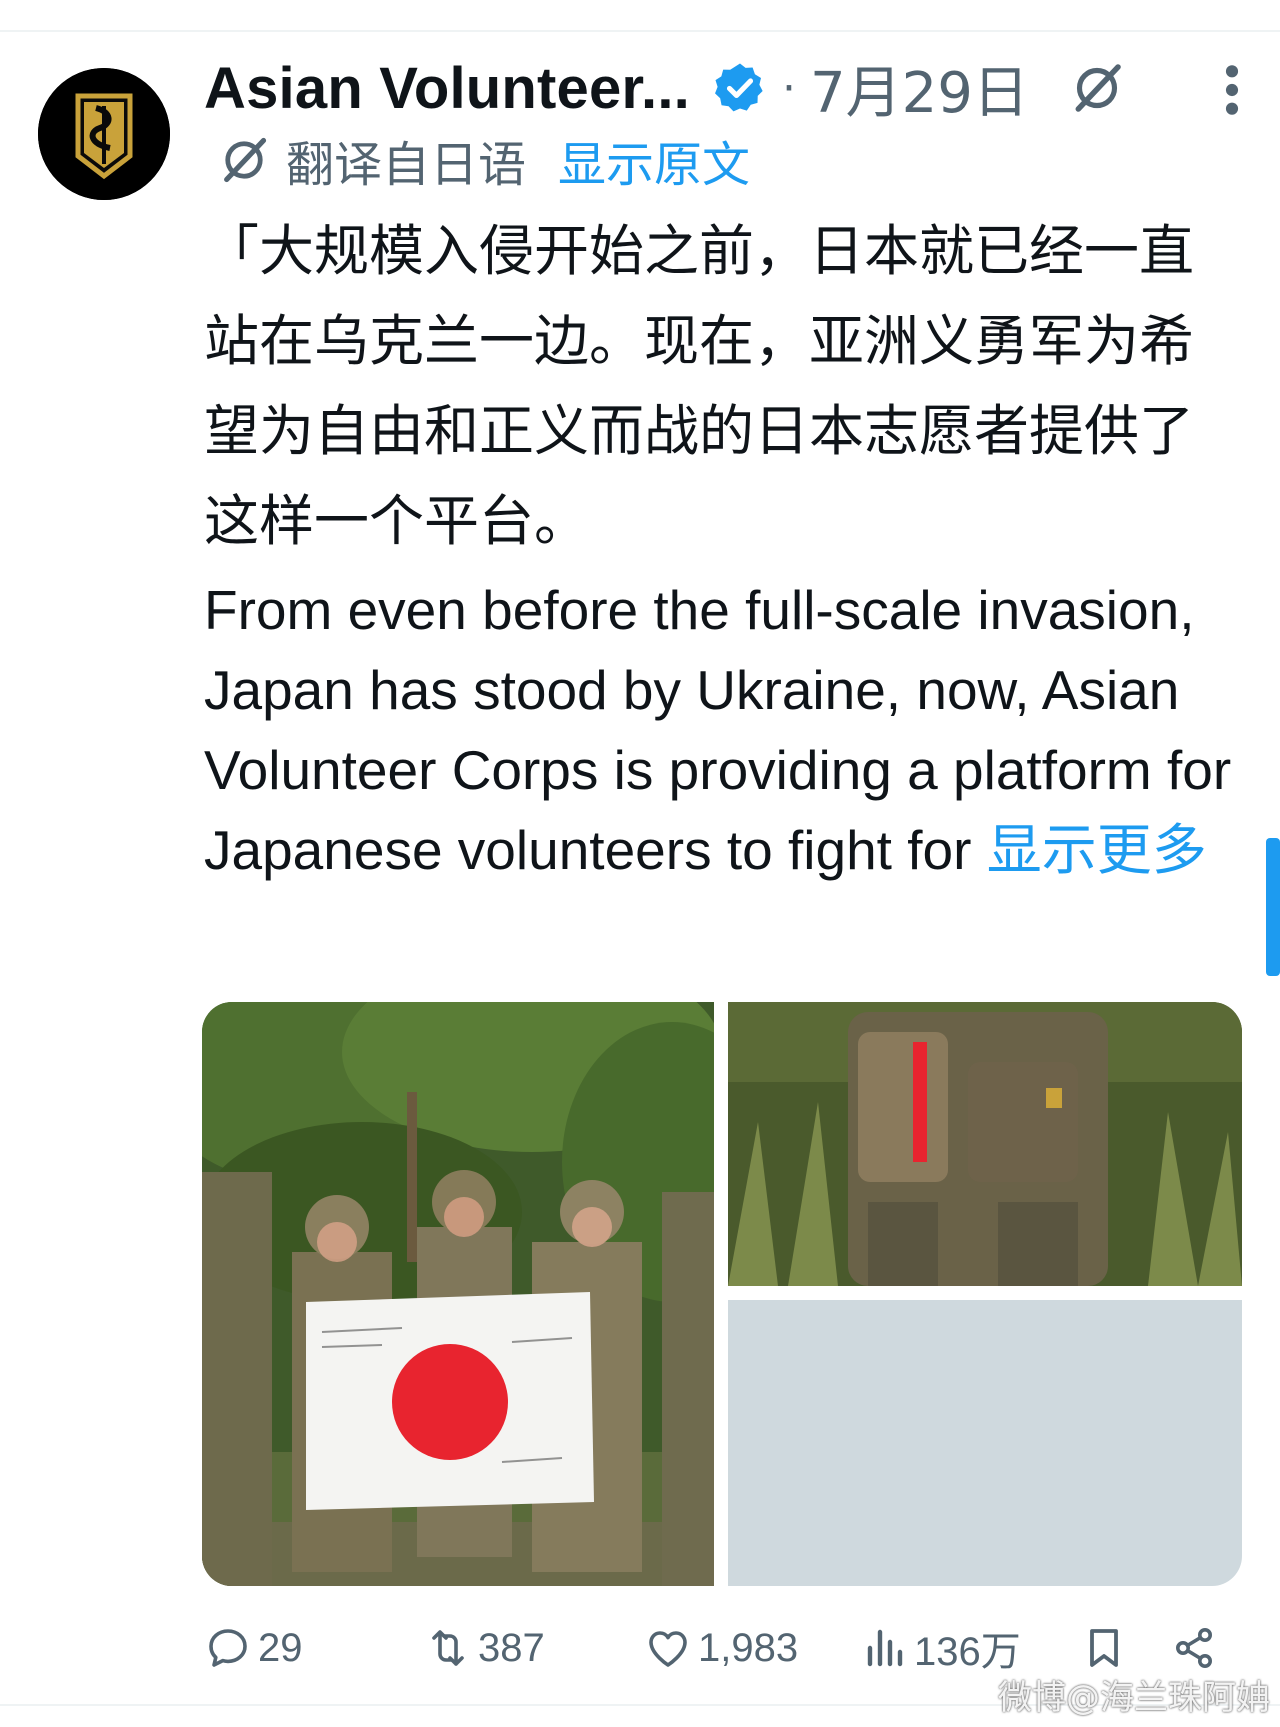 This screenshot has width=1280, height=1727. What do you see at coordinates (739, 87) in the screenshot?
I see `verified-badge-icon` at bounding box center [739, 87].